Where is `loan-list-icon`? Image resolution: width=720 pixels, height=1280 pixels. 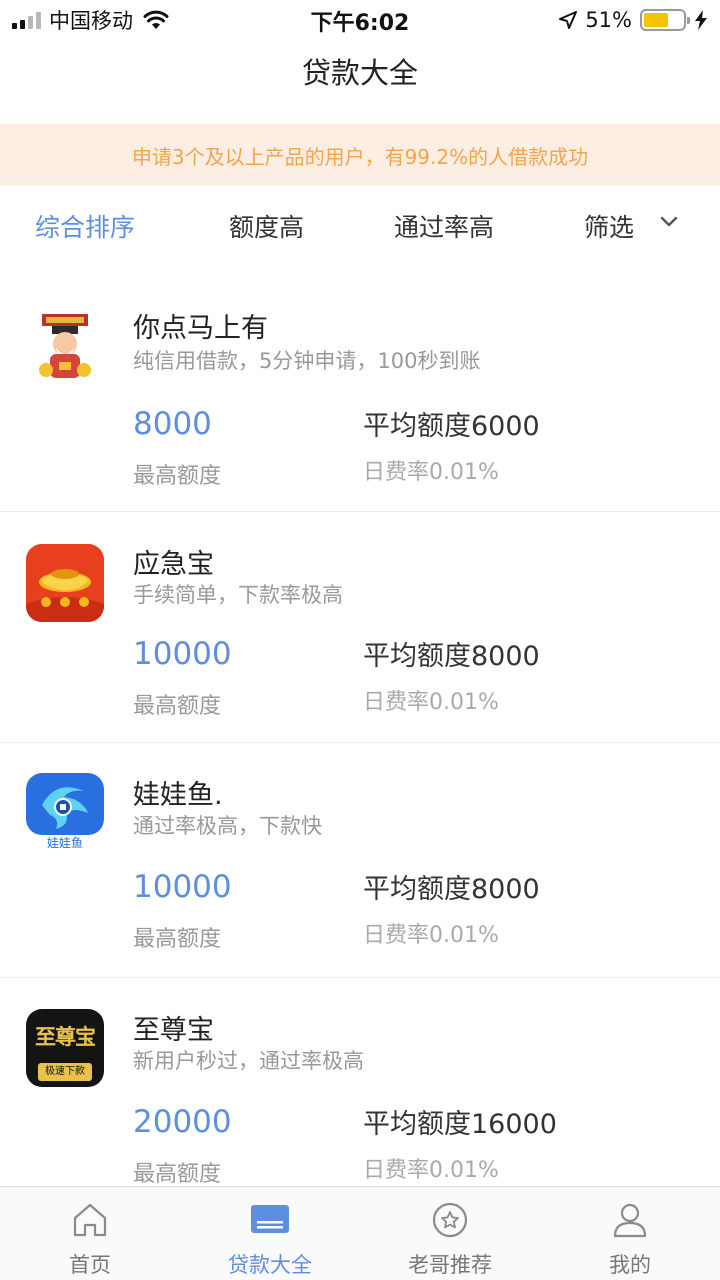 loan-list-icon is located at coordinates (270, 1219).